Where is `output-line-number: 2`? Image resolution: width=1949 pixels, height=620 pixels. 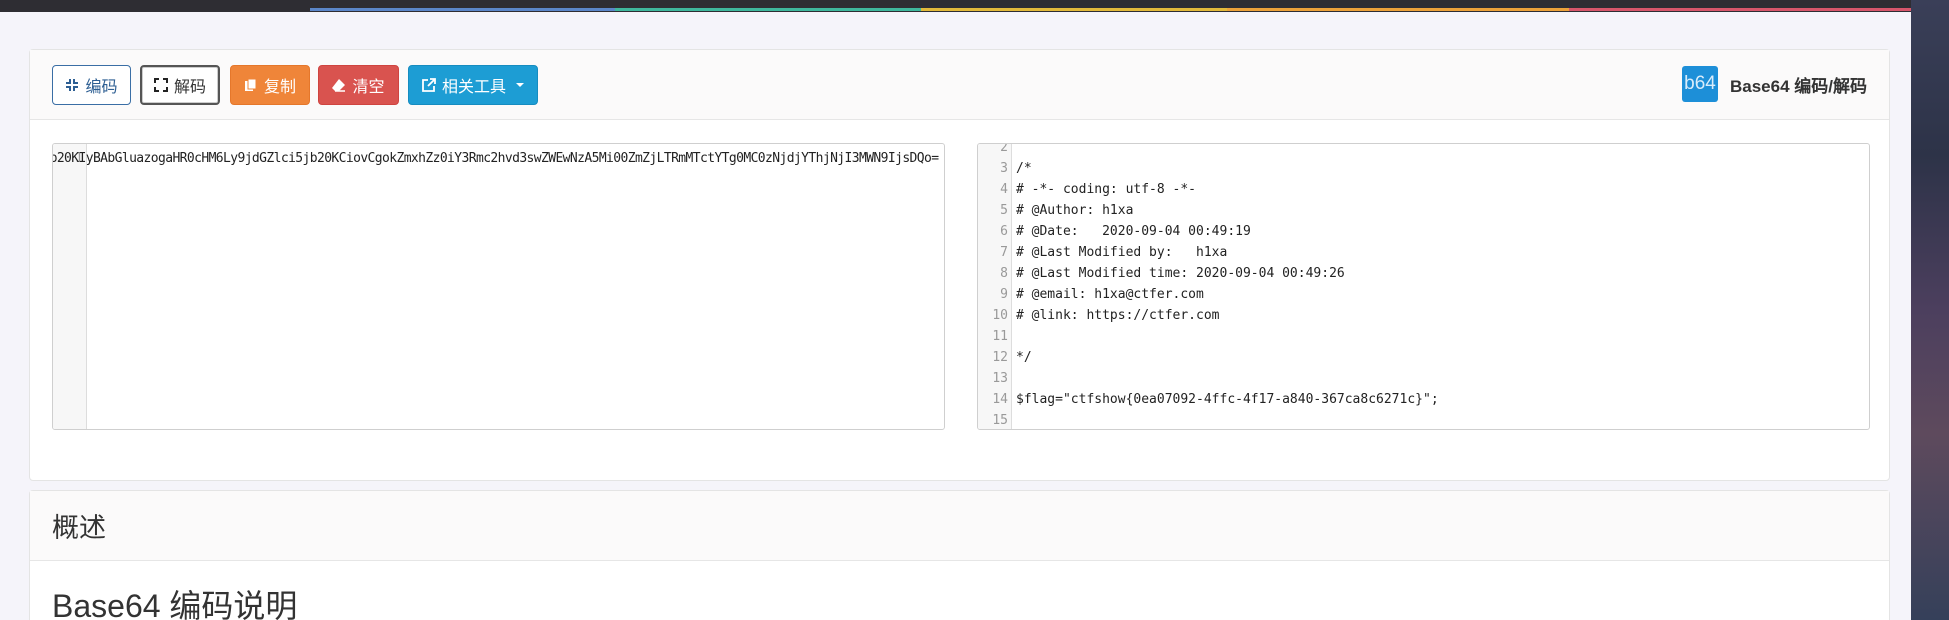
output-line-number: 2 is located at coordinates (1004, 149).